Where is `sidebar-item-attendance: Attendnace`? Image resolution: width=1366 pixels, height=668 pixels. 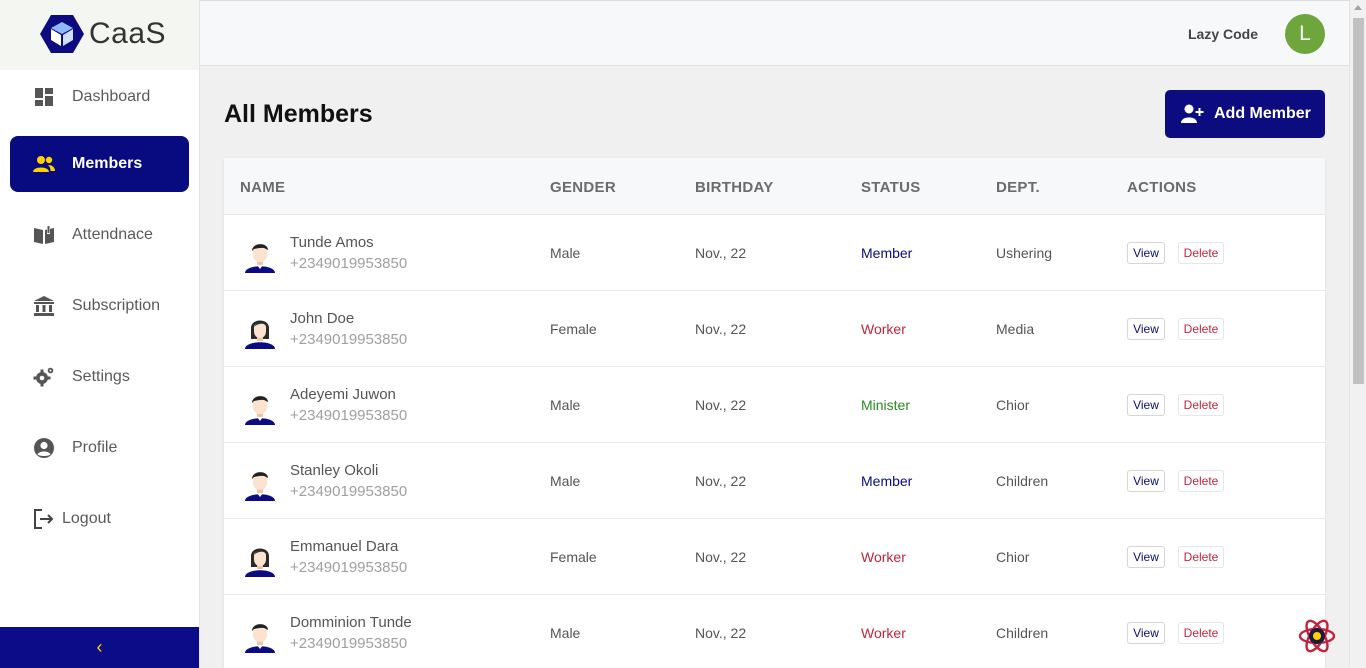
sidebar-item-attendance: Attendnace is located at coordinates (99, 235).